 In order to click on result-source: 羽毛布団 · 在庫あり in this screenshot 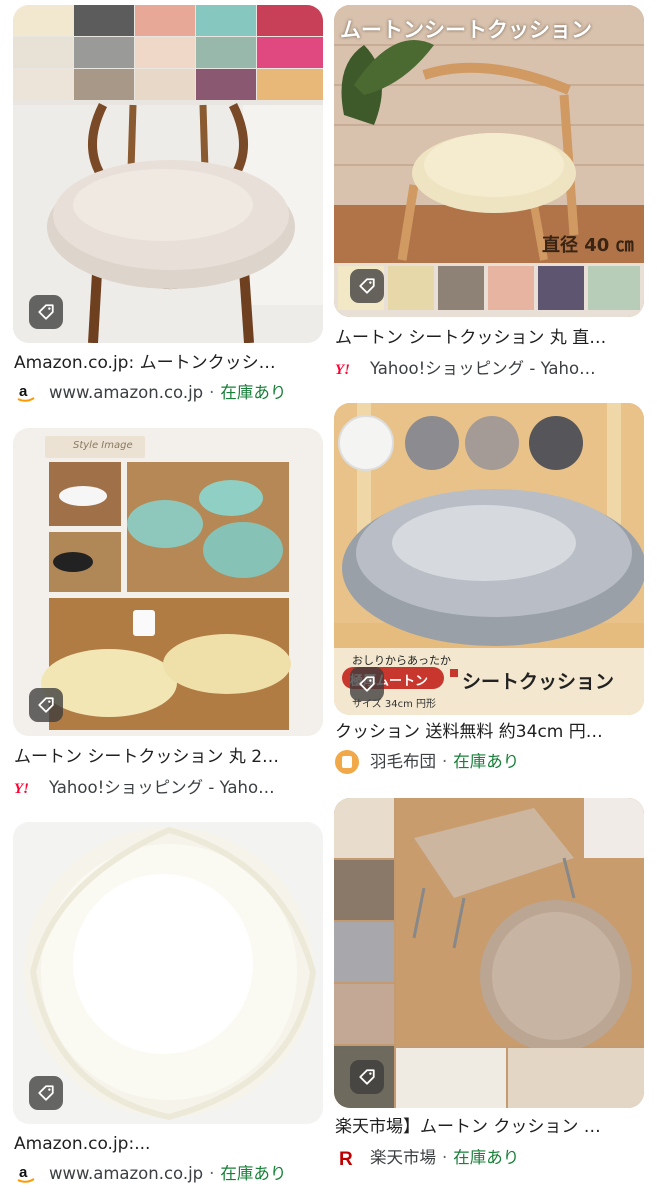, I will do `click(489, 762)`.